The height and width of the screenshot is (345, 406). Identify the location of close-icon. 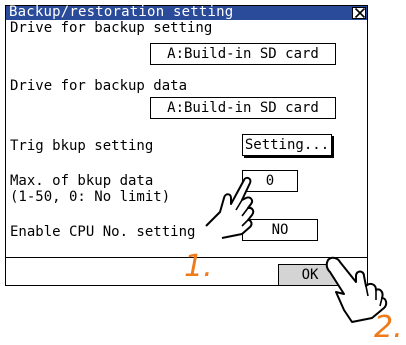
(360, 13).